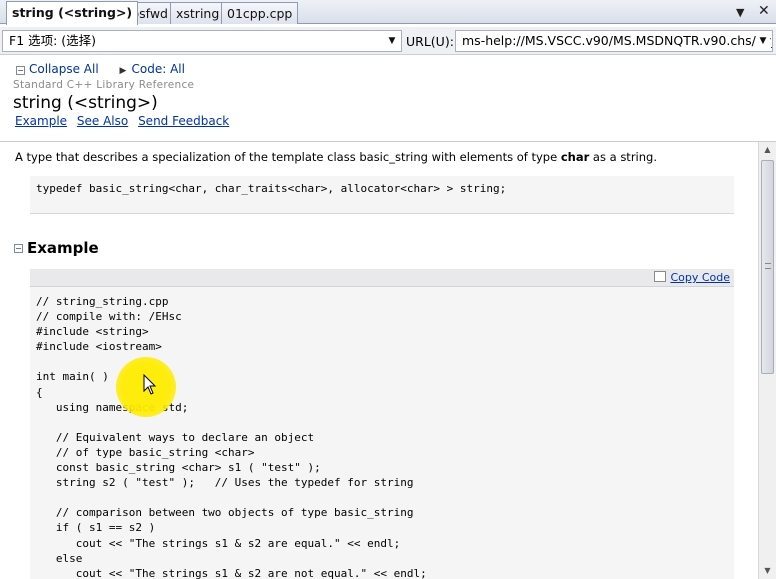 The width and height of the screenshot is (776, 579). Describe the element at coordinates (198, 13) in the screenshot. I see `tab-xstring: xstring` at that location.